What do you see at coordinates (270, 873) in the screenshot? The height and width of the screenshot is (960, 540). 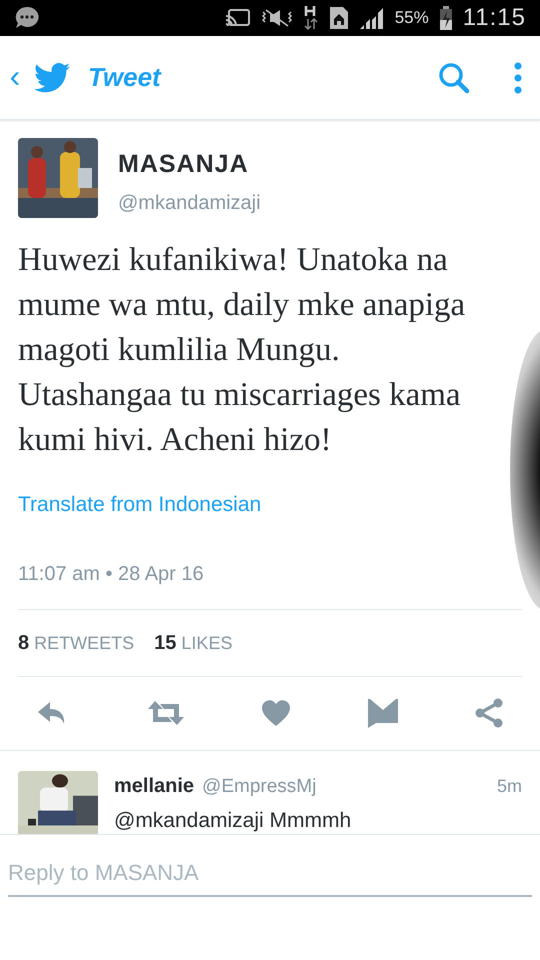 I see `reply-input-field: Reply to MASANJA` at bounding box center [270, 873].